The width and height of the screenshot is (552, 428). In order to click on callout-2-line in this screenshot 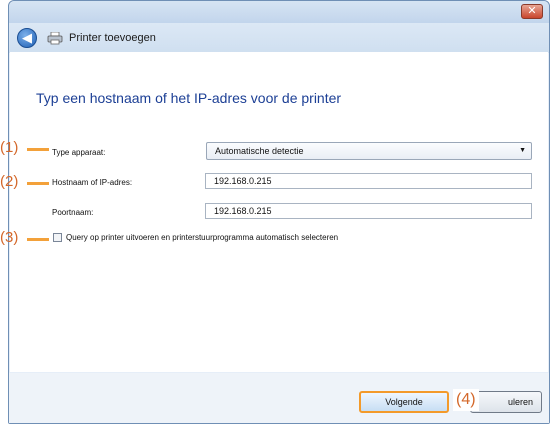, I will do `click(38, 183)`.